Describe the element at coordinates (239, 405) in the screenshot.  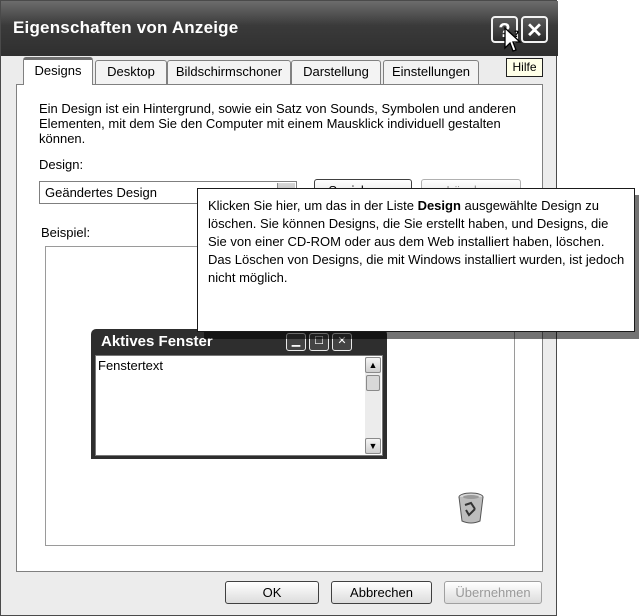
I see `preview-window-body: Fenstertext ▲ ▼` at that location.